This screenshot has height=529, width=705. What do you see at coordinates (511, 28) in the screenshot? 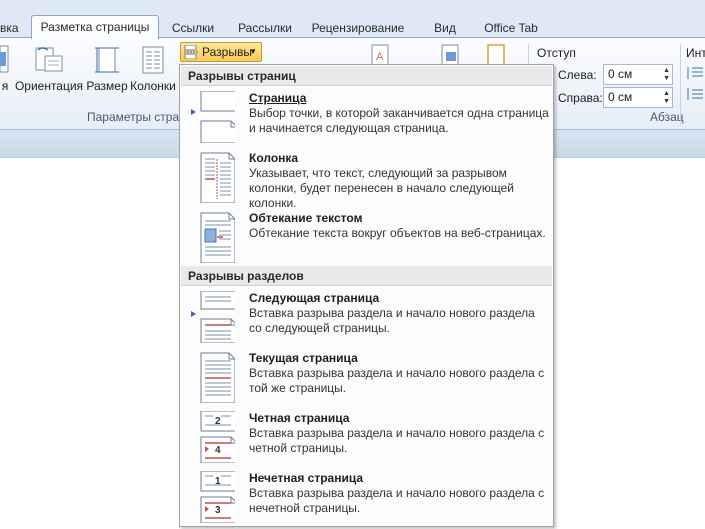
I see `tab-office-tab: Office Tab` at bounding box center [511, 28].